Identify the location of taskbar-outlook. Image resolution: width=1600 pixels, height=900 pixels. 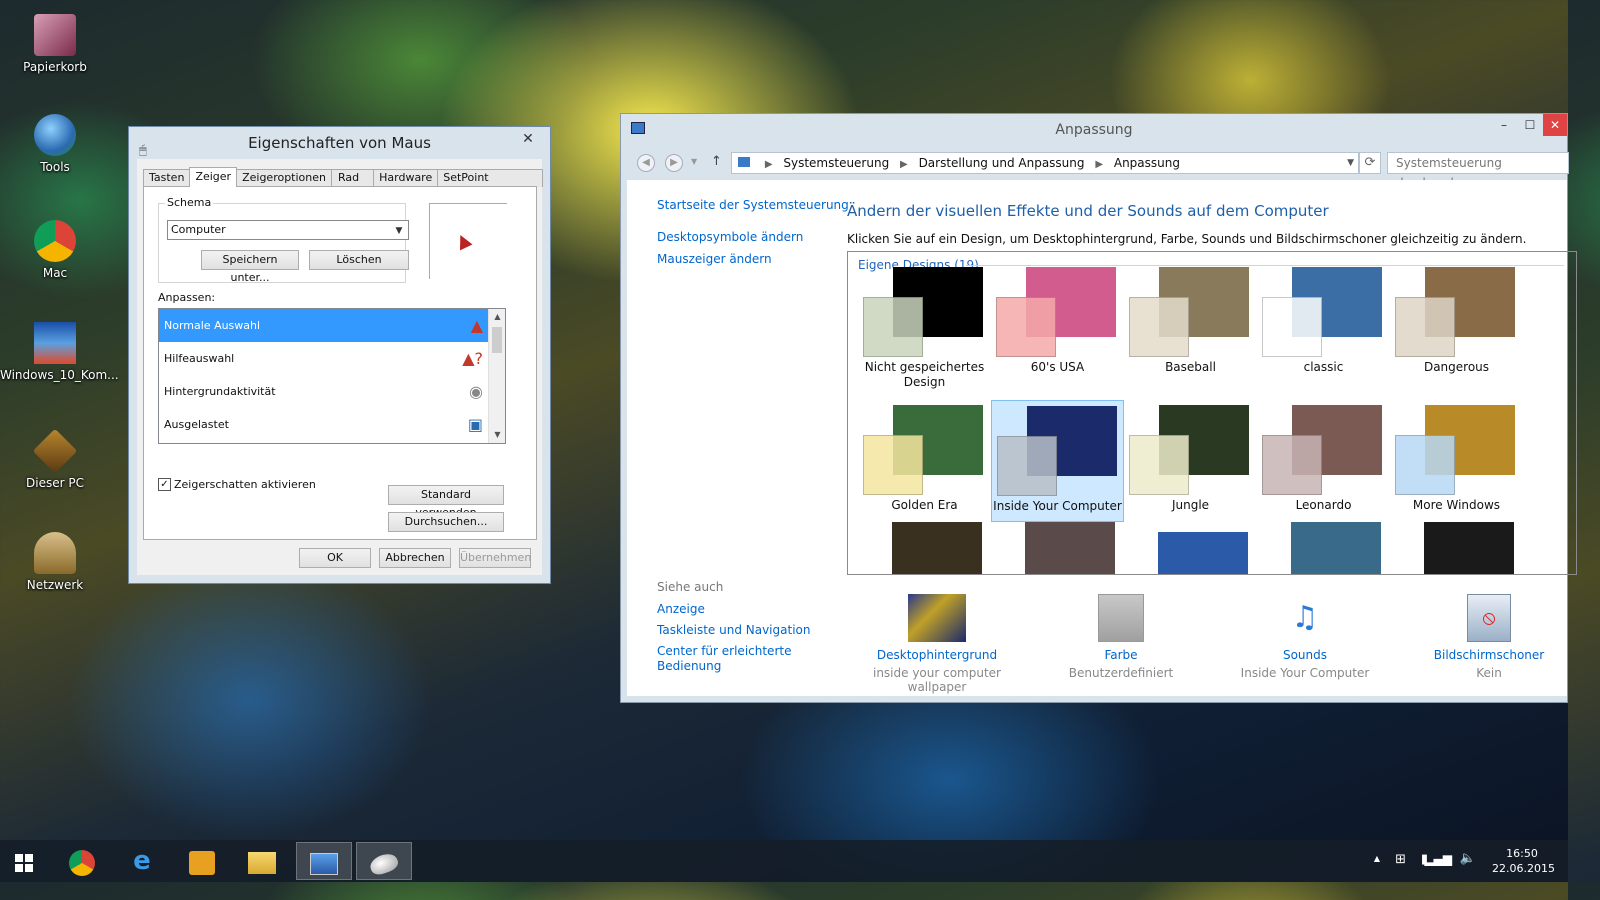
(202, 861).